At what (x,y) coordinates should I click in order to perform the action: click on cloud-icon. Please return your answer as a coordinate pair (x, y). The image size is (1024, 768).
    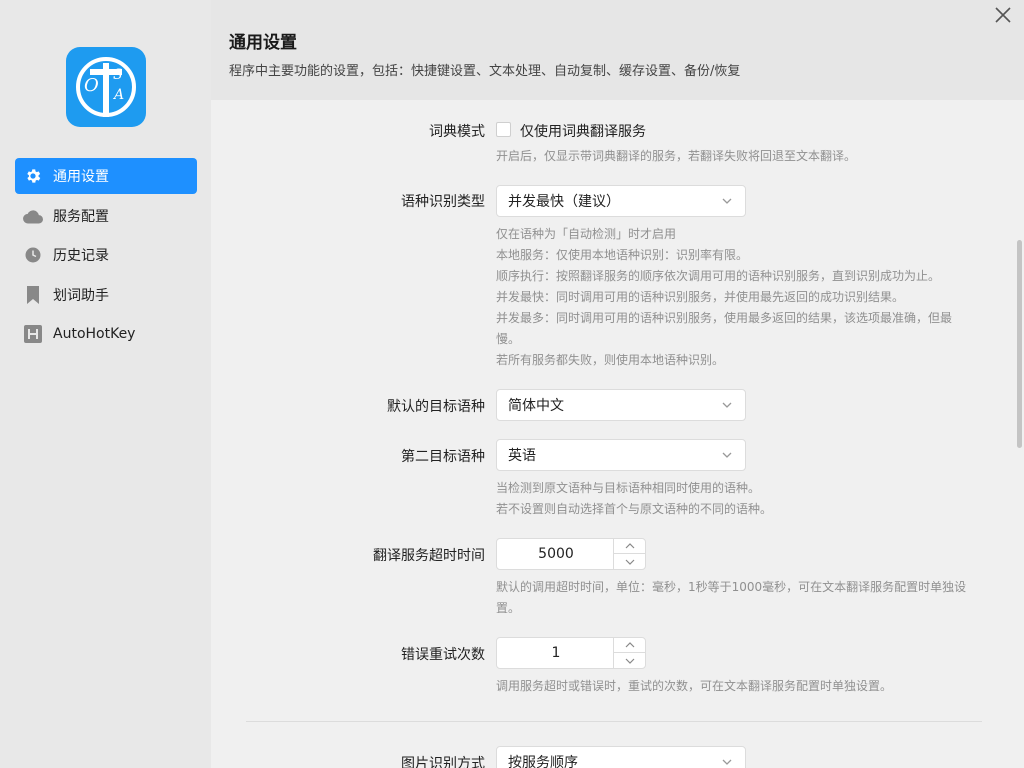
    Looking at the image, I should click on (33, 216).